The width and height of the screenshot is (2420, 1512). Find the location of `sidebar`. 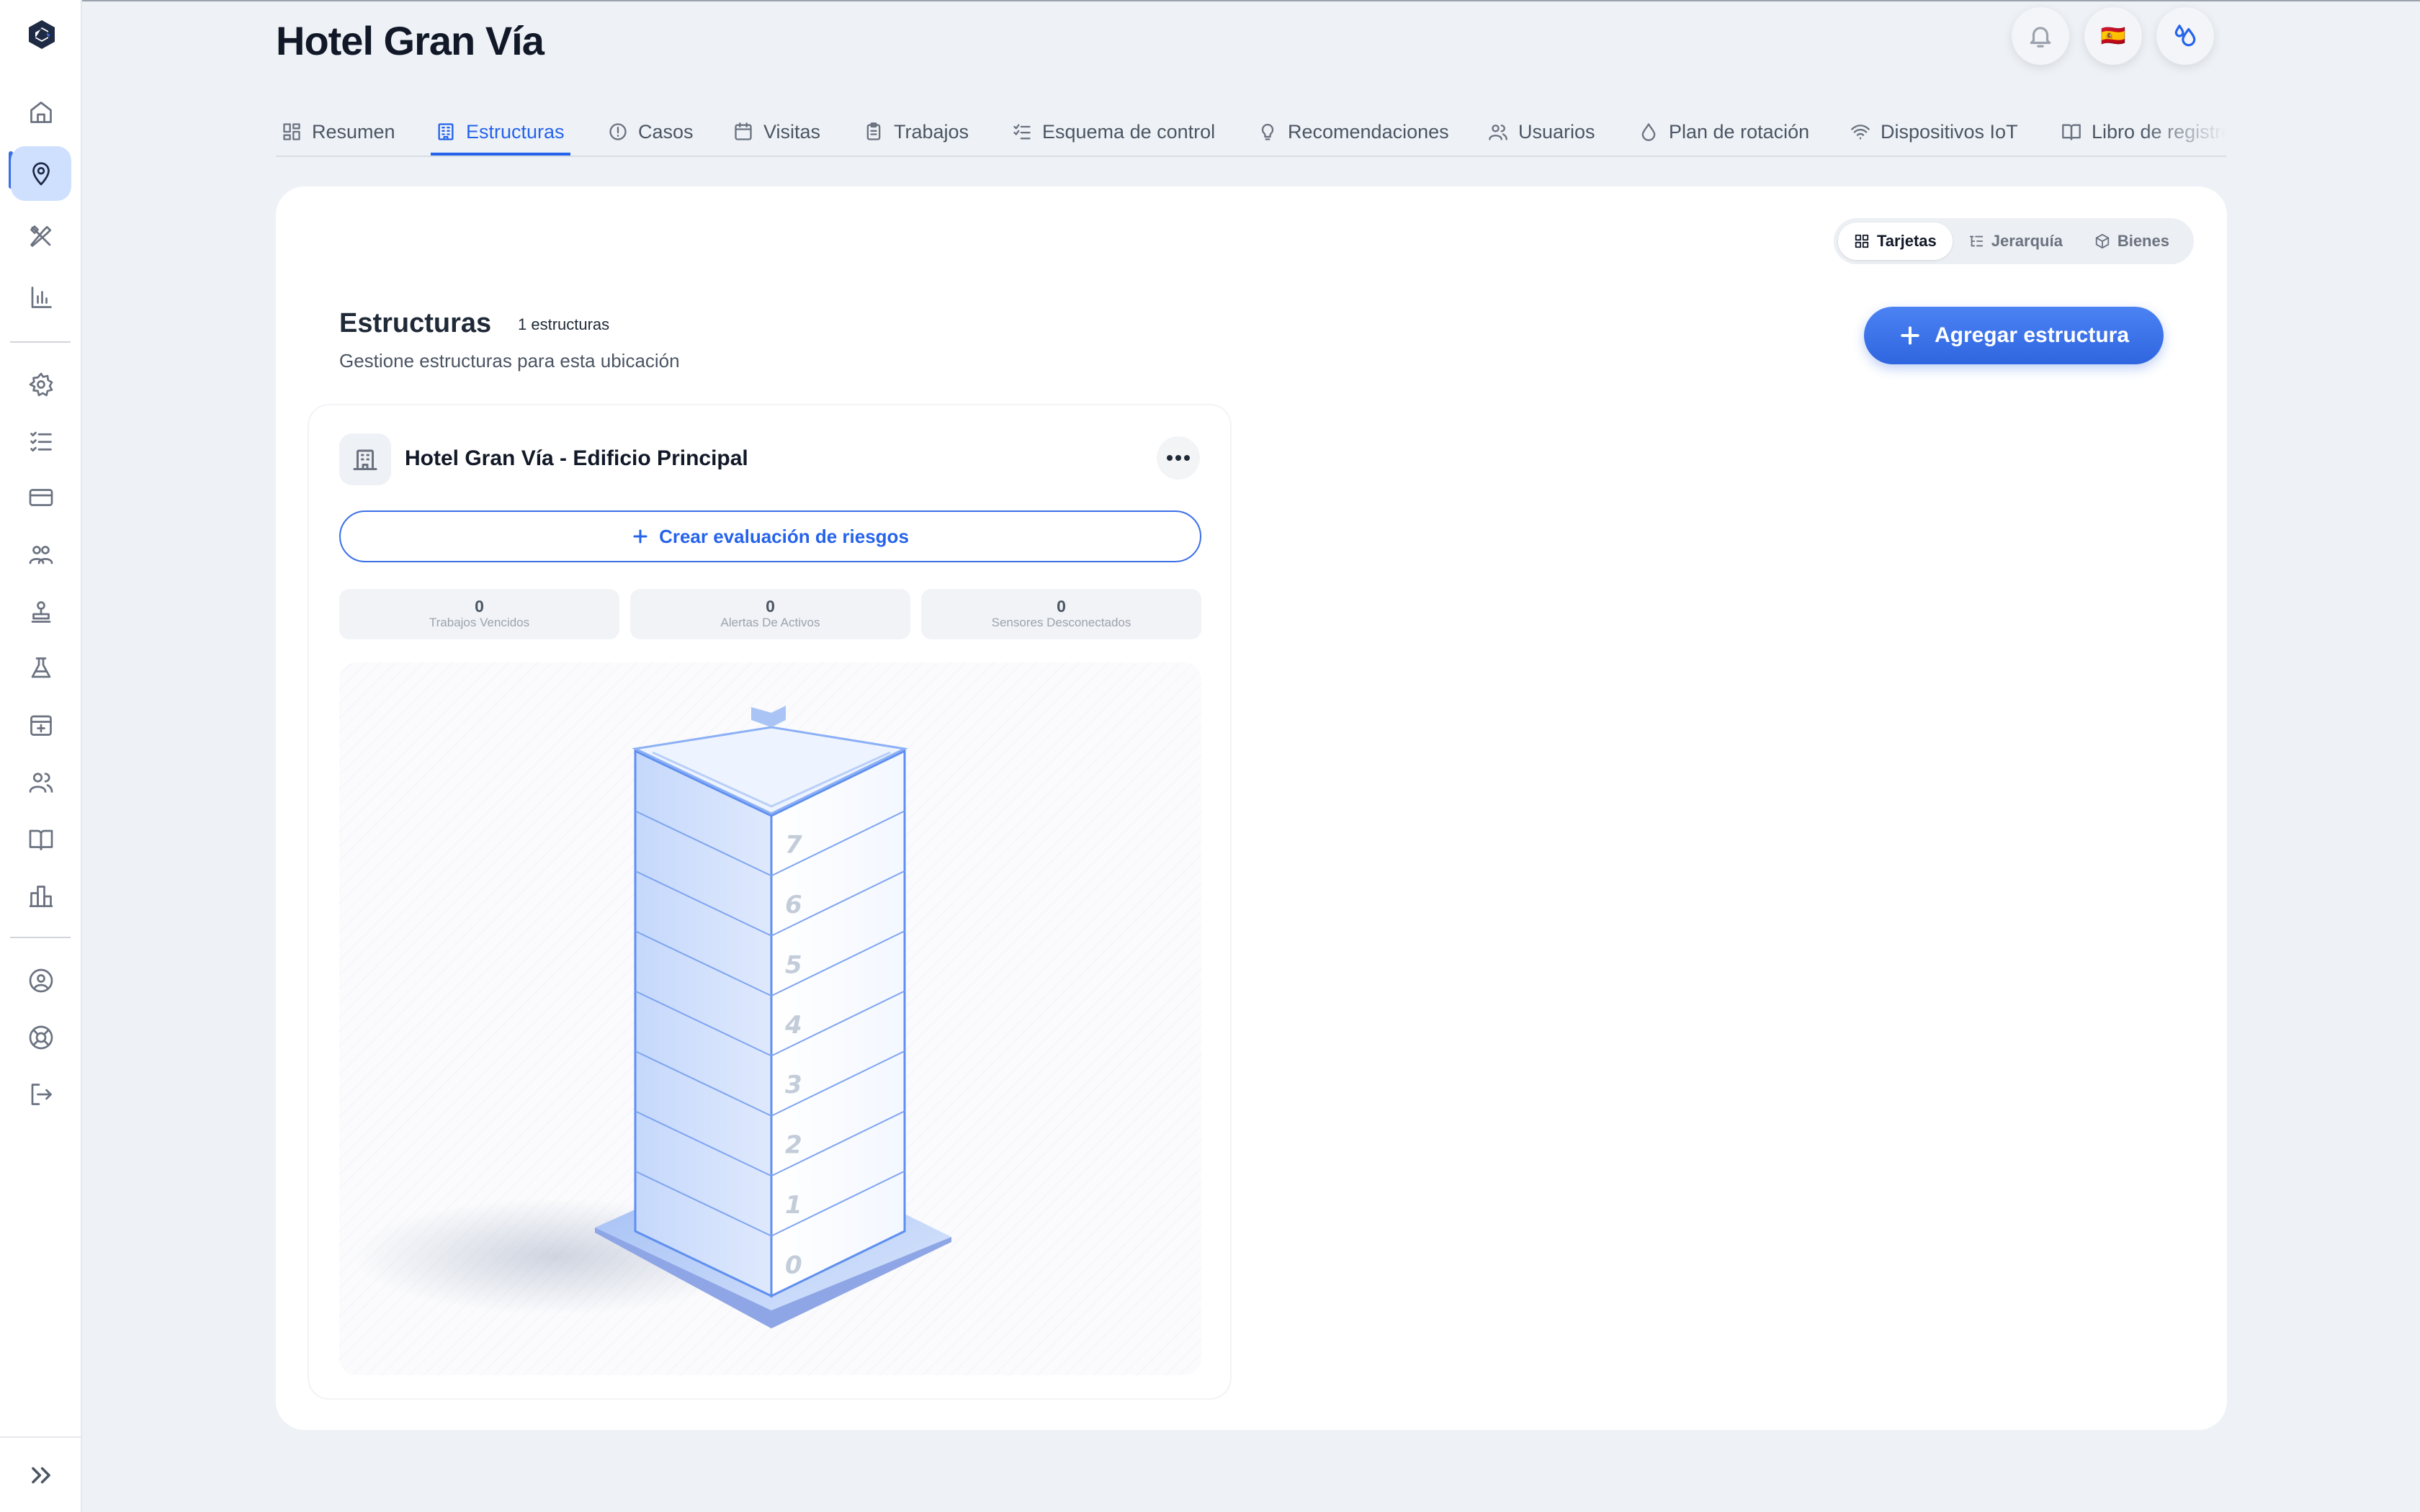

sidebar is located at coordinates (41, 756).